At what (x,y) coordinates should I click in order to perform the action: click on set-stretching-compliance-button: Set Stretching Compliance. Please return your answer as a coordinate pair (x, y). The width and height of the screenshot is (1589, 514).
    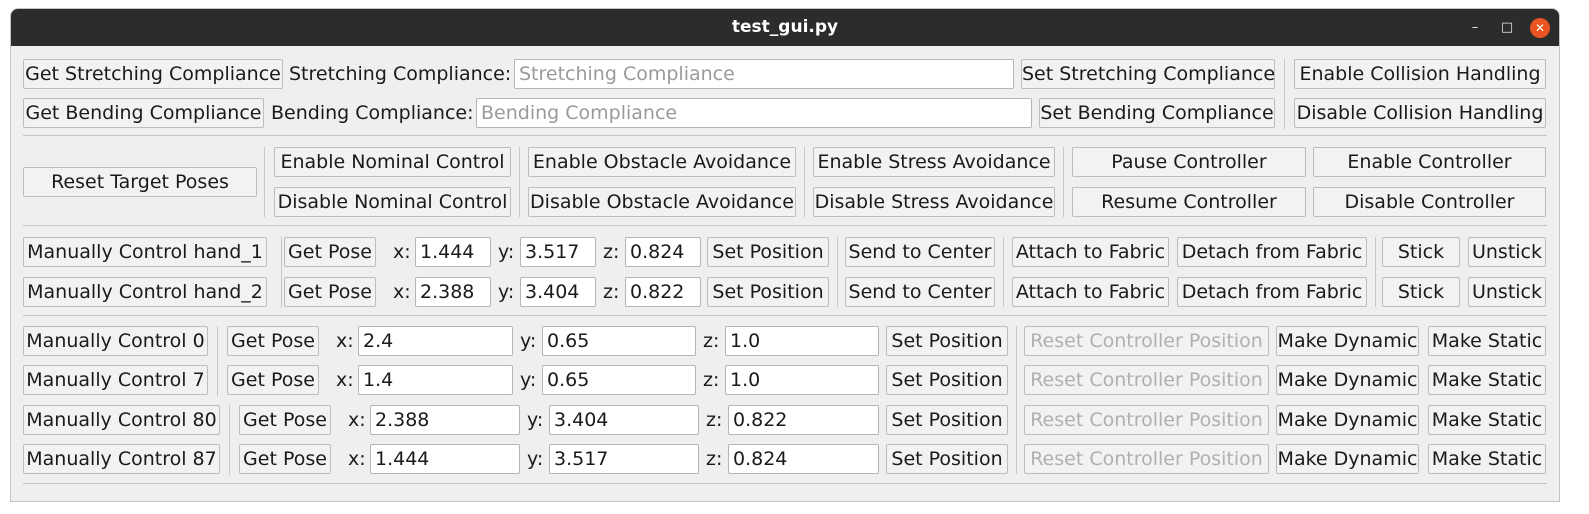
    Looking at the image, I should click on (1148, 74).